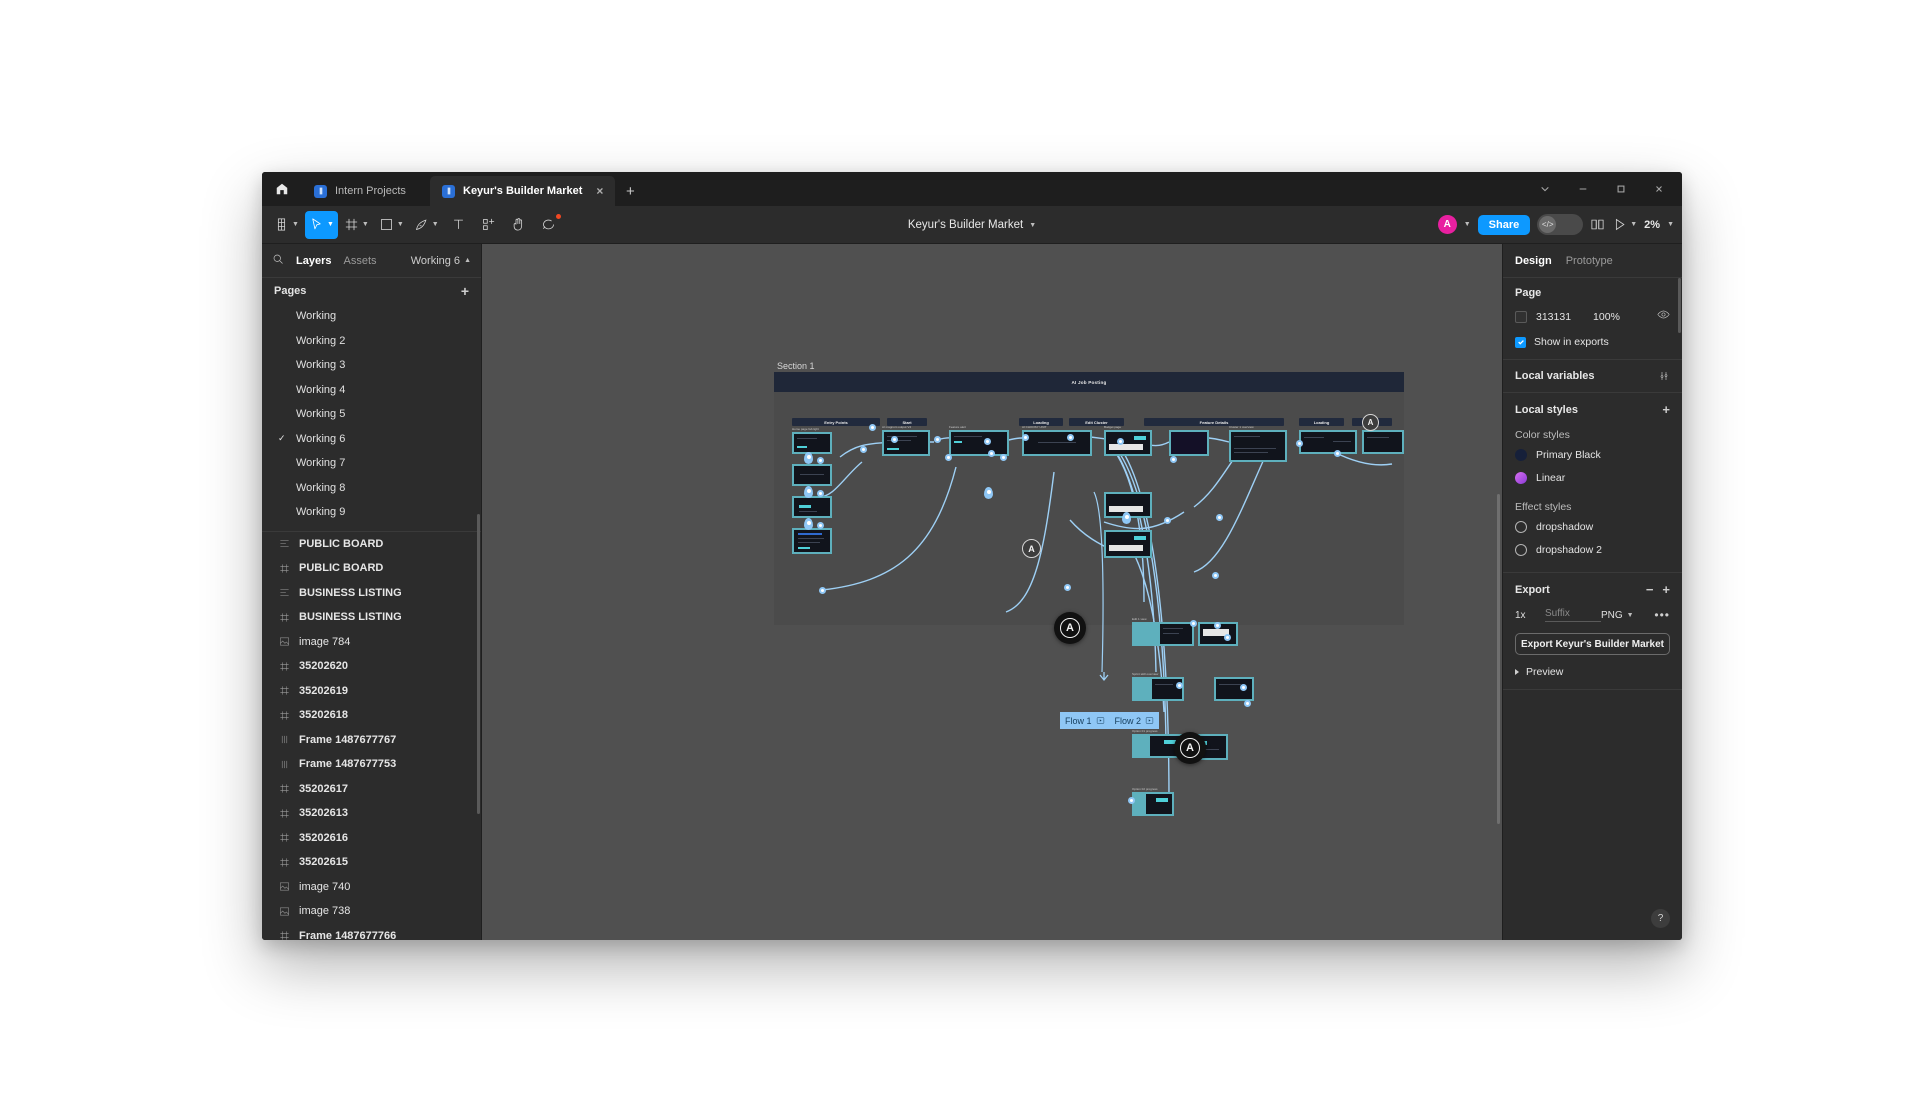 This screenshot has width=1920, height=1098. Describe the element at coordinates (1592, 317) in the screenshot. I see `page-background-row: 313131 100%` at that location.